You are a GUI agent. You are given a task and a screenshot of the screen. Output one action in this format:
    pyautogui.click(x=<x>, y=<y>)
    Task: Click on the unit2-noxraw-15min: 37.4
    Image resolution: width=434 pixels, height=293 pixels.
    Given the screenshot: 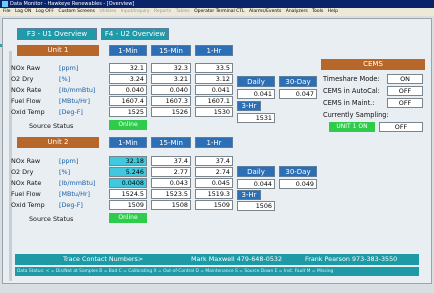 What is the action you would take?
    pyautogui.click(x=171, y=161)
    